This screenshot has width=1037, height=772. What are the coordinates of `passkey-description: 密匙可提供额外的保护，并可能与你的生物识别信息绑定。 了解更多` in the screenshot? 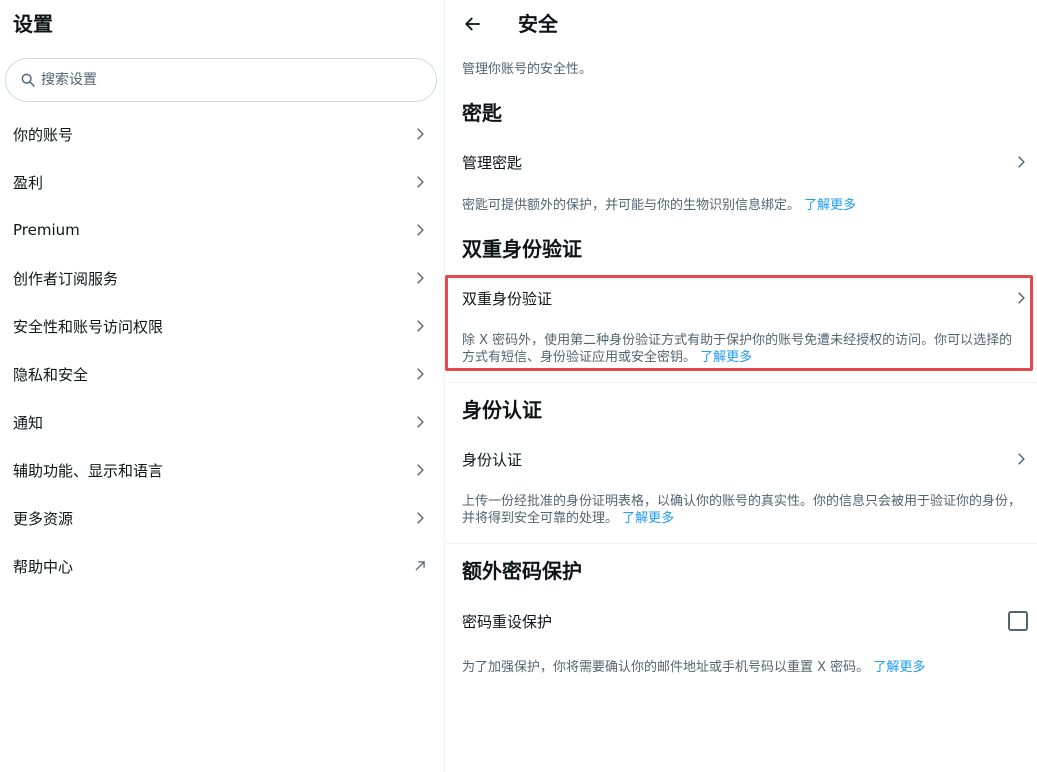 It's located at (742, 205).